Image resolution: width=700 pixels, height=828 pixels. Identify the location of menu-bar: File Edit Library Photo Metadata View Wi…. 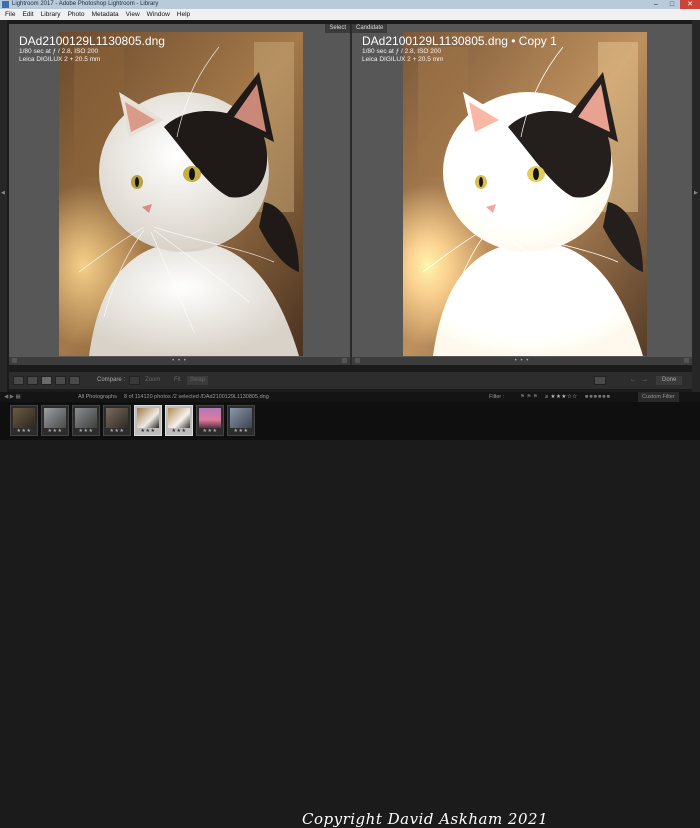
(350, 14).